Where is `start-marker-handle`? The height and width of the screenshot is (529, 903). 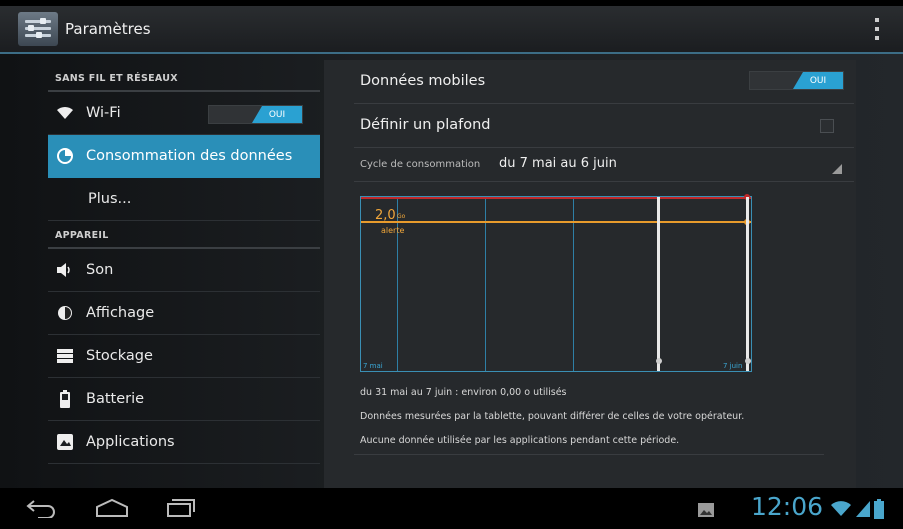
start-marker-handle is located at coordinates (659, 361).